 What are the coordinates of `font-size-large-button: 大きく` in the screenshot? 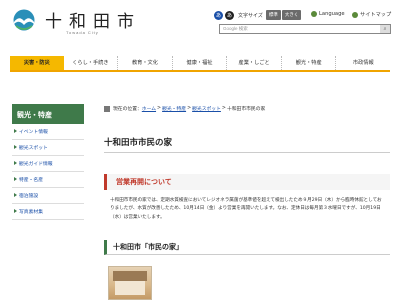 It's located at (291, 15).